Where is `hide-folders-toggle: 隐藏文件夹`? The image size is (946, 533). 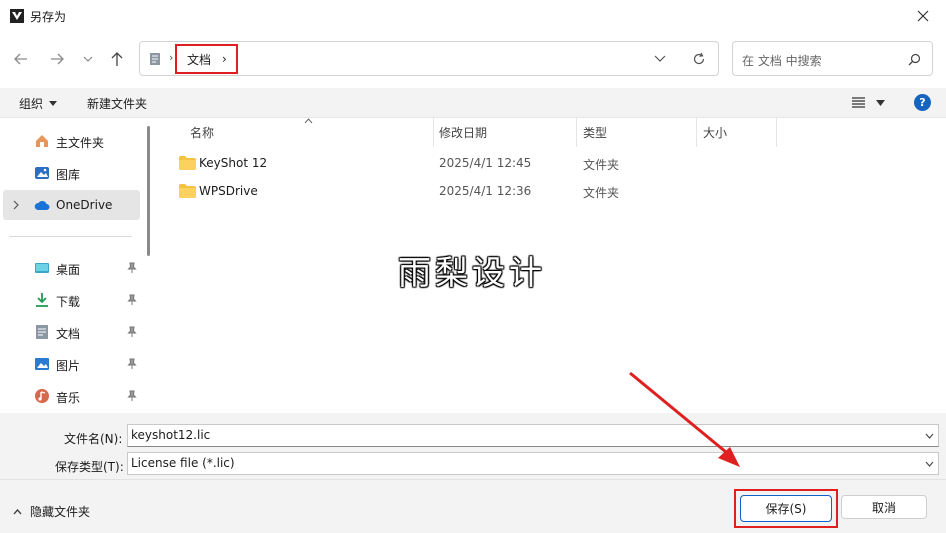 hide-folders-toggle: 隐藏文件夹 is located at coordinates (51, 511).